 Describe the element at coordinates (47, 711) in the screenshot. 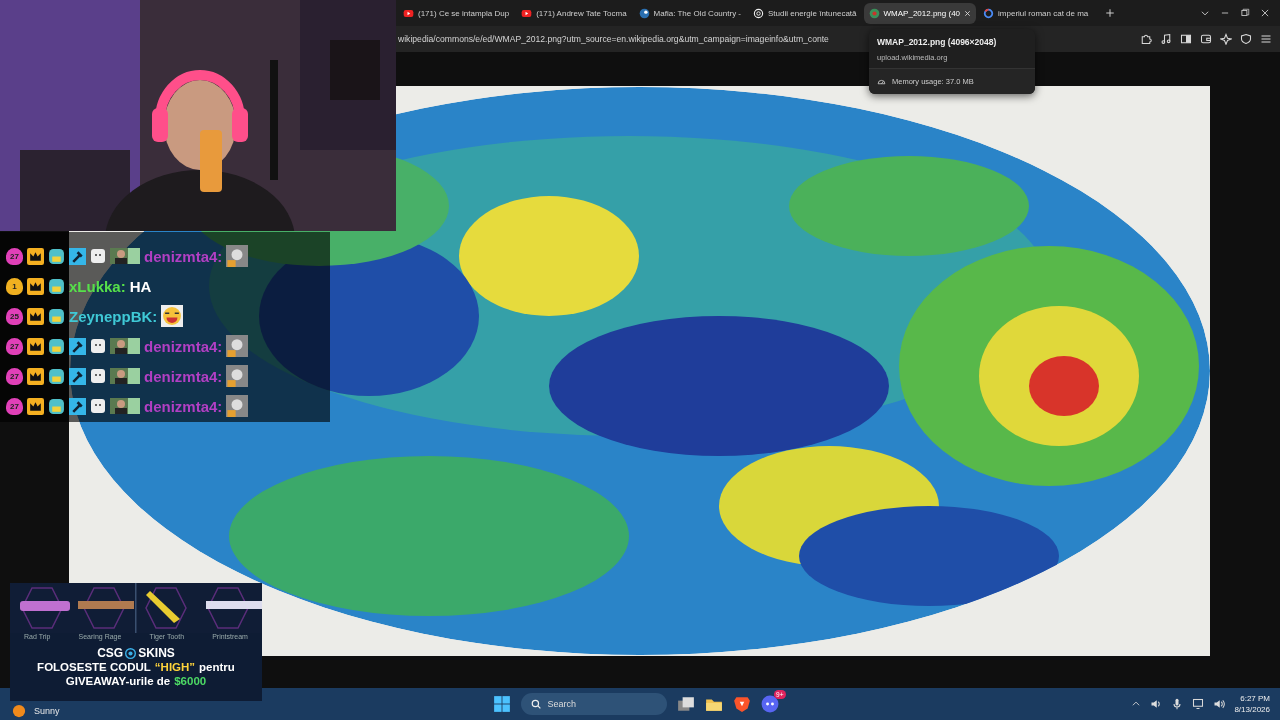

I see `weather-label: Sunny` at that location.